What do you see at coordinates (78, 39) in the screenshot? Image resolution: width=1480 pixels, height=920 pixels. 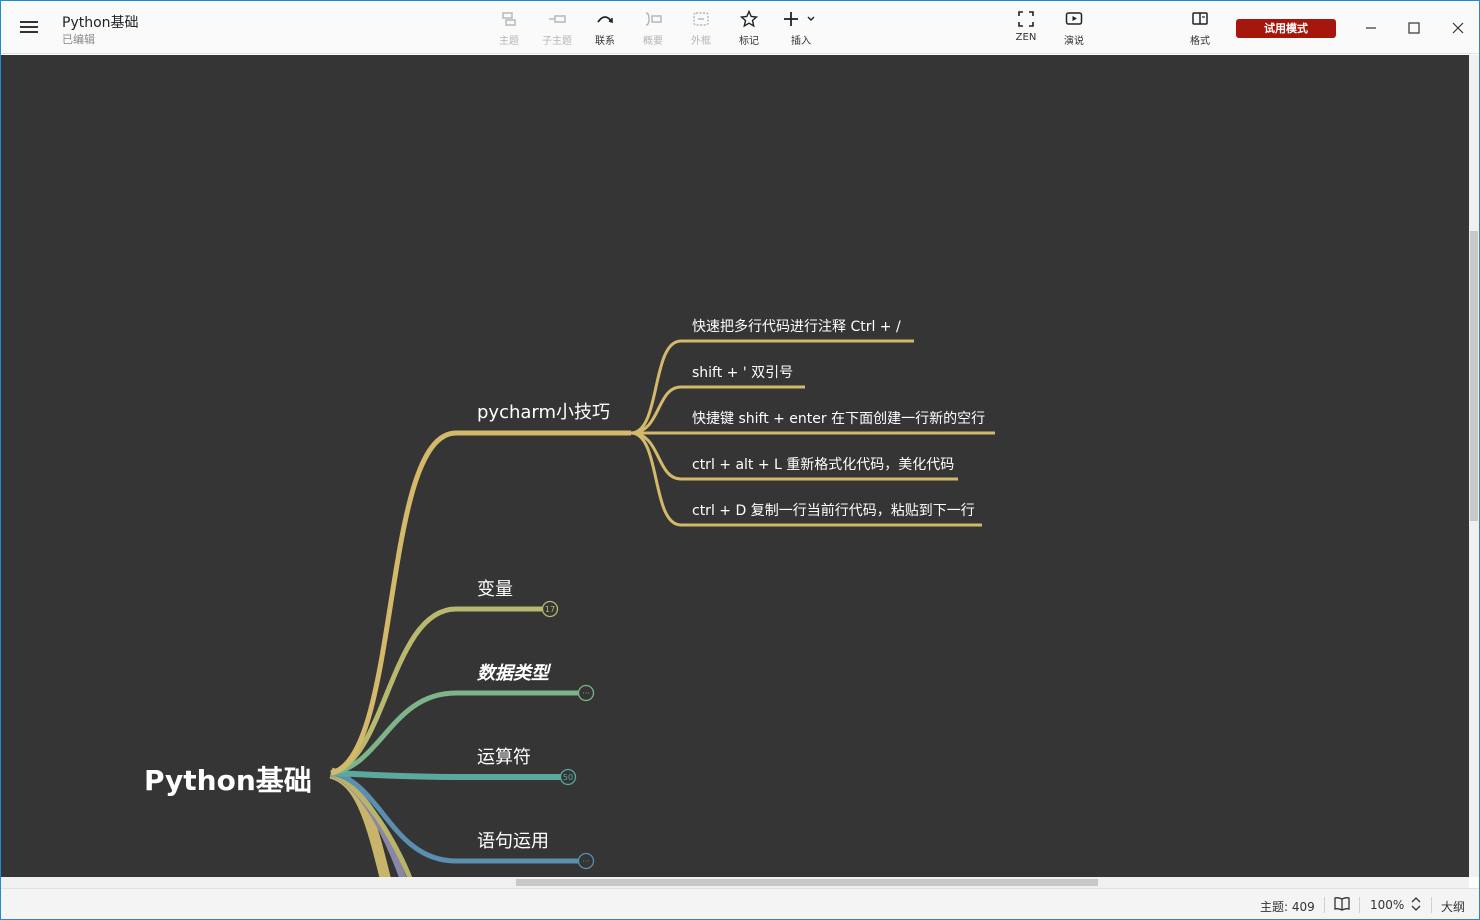 I see `document-status: 已编辑` at bounding box center [78, 39].